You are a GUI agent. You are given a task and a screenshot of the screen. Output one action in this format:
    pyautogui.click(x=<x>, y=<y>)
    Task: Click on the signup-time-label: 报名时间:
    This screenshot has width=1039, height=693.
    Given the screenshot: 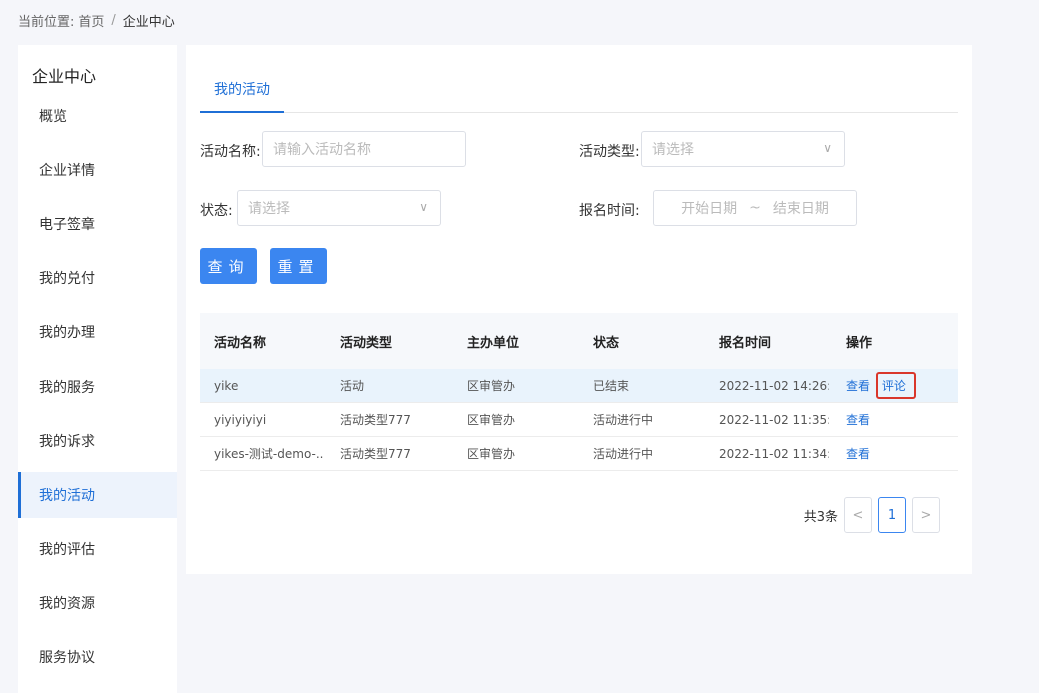 What is the action you would take?
    pyautogui.click(x=609, y=211)
    